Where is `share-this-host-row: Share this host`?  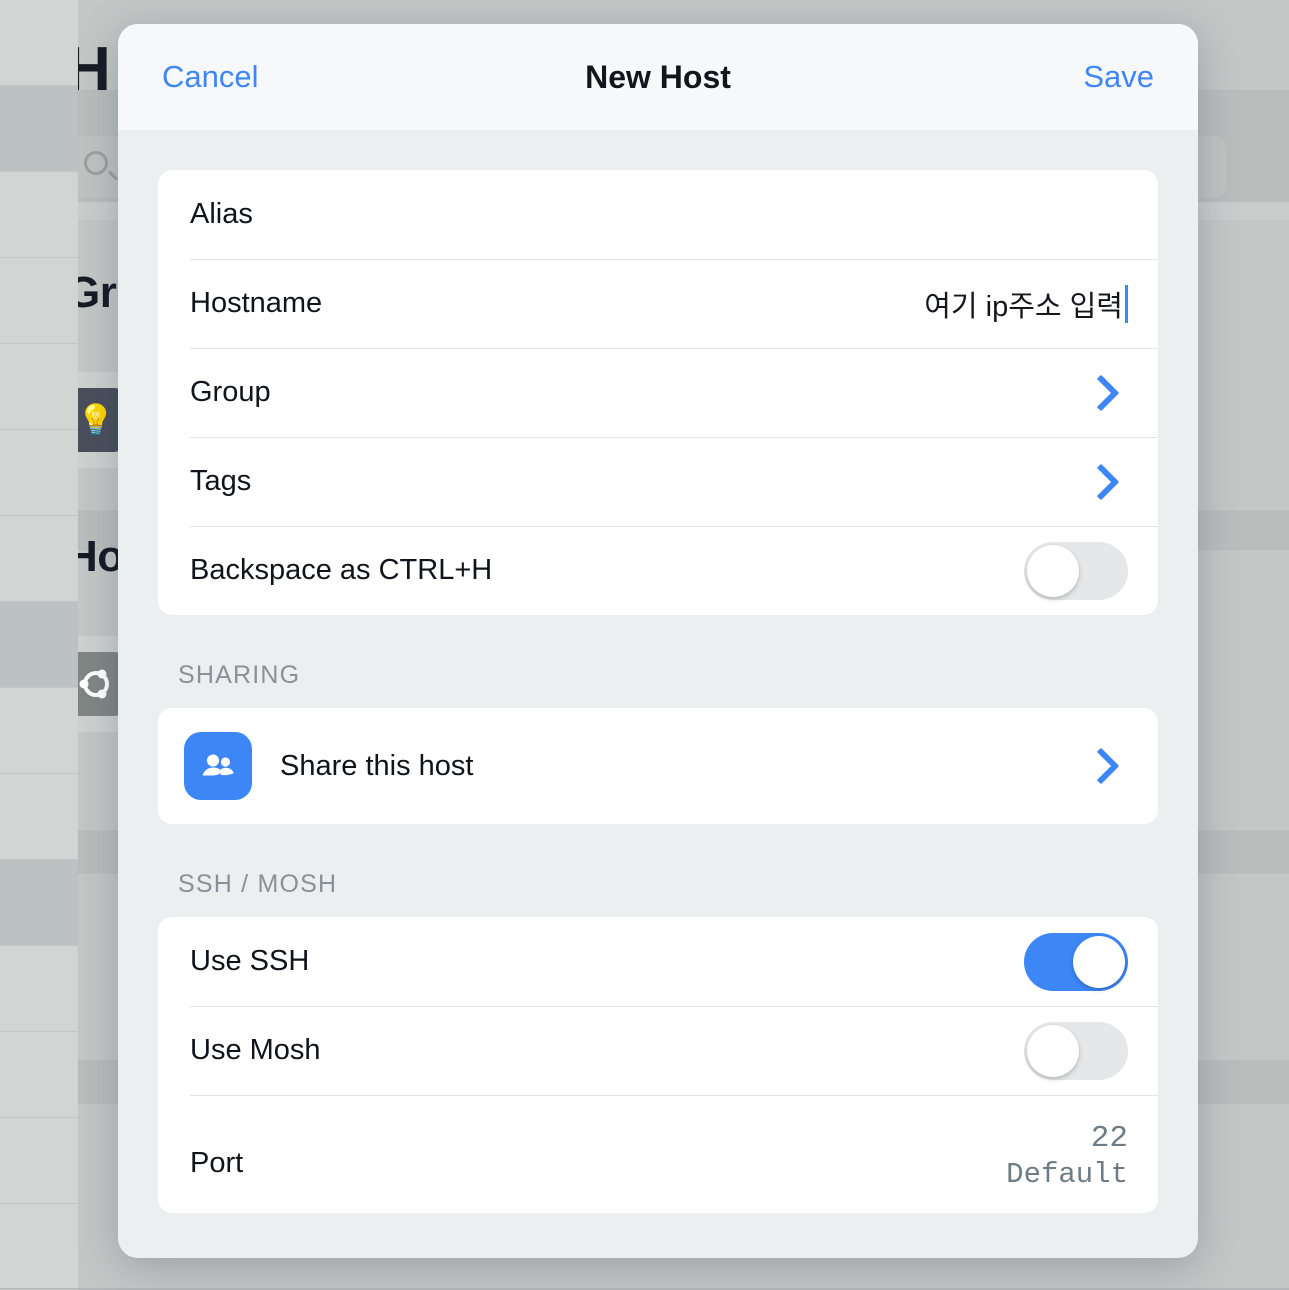
share-this-host-row: Share this host is located at coordinates (658, 766).